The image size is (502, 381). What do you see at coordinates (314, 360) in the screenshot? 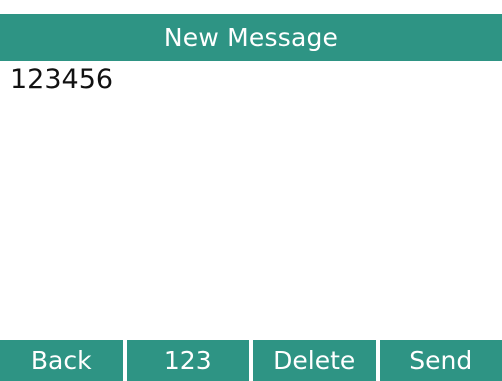
I see `delete-button: Delete` at bounding box center [314, 360].